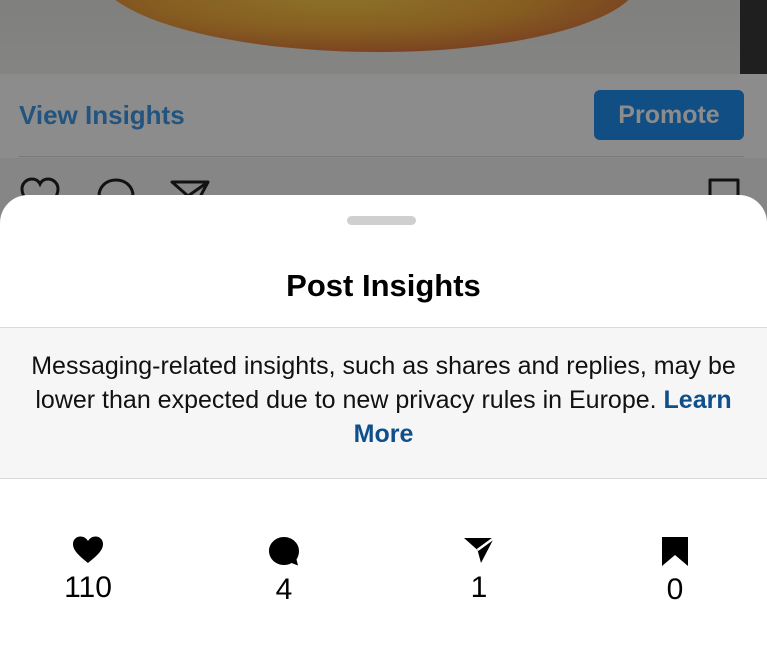 Image resolution: width=767 pixels, height=654 pixels. I want to click on sheet-title: Post Insights, so click(383, 285).